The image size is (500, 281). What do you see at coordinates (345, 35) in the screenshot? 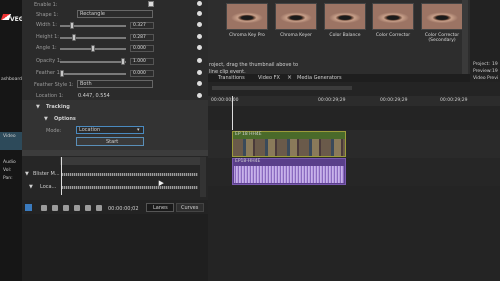
I see `fx-label-color-balance: Color Balance` at bounding box center [345, 35].